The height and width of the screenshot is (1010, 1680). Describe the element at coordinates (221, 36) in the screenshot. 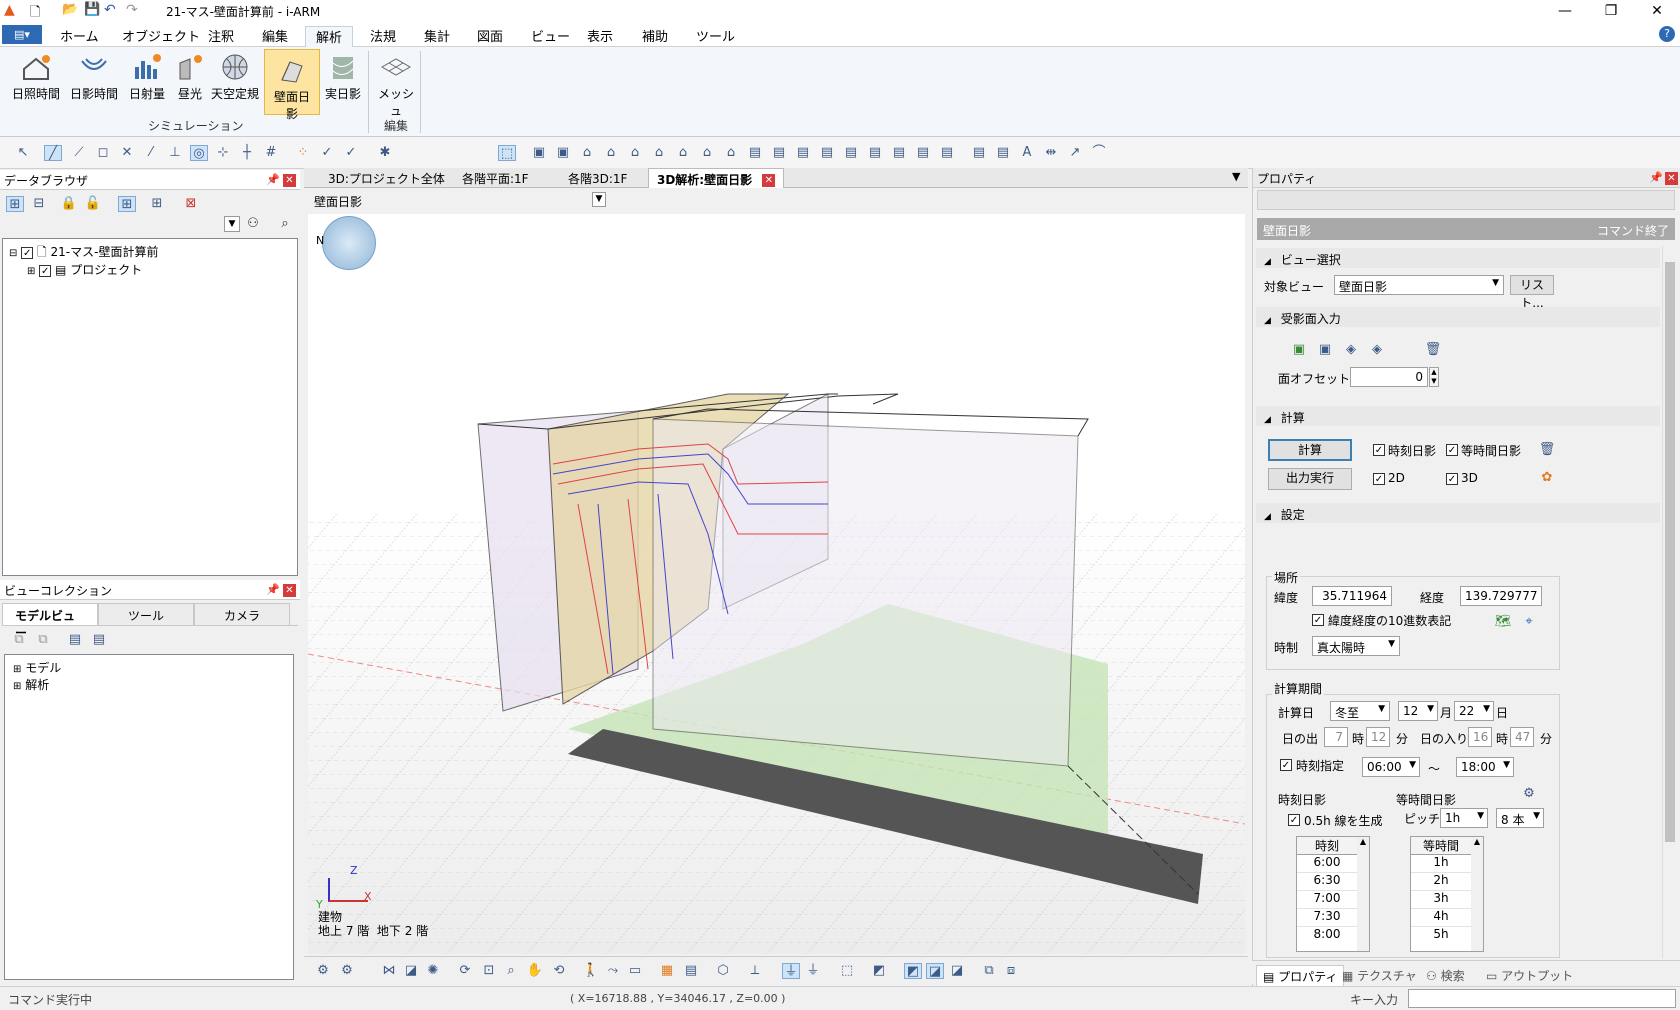

I see `tab-annotation: 注釈` at that location.